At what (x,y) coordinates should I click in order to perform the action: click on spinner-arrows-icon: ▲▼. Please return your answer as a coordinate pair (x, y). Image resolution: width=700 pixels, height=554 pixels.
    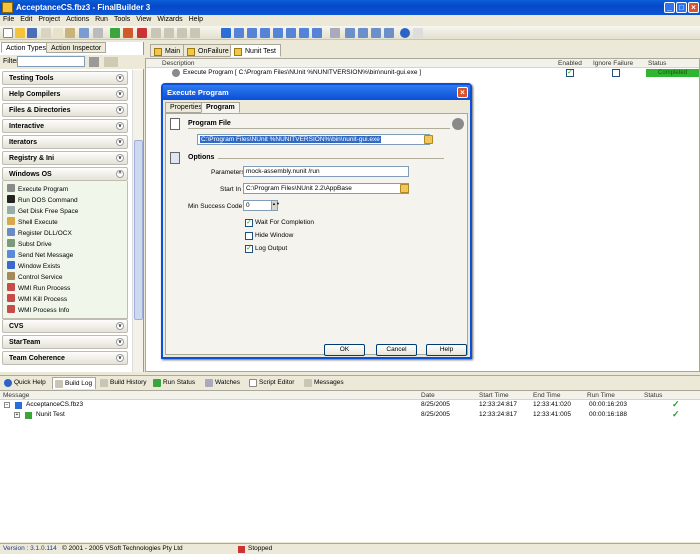
    Looking at the image, I should click on (275, 205).